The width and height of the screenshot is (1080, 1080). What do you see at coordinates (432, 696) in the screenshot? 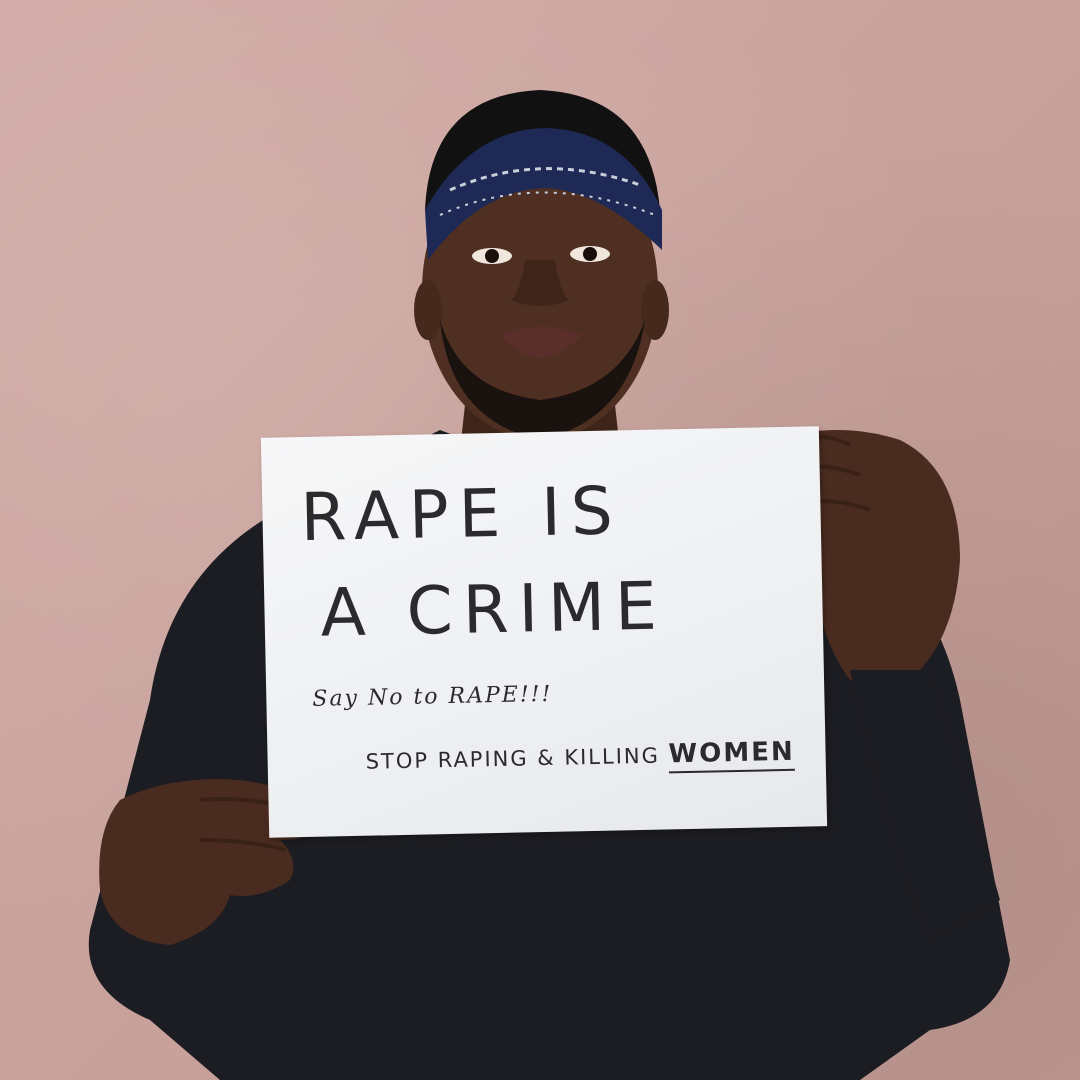
I see `sign-line-3: Say No to RAPE!!!` at bounding box center [432, 696].